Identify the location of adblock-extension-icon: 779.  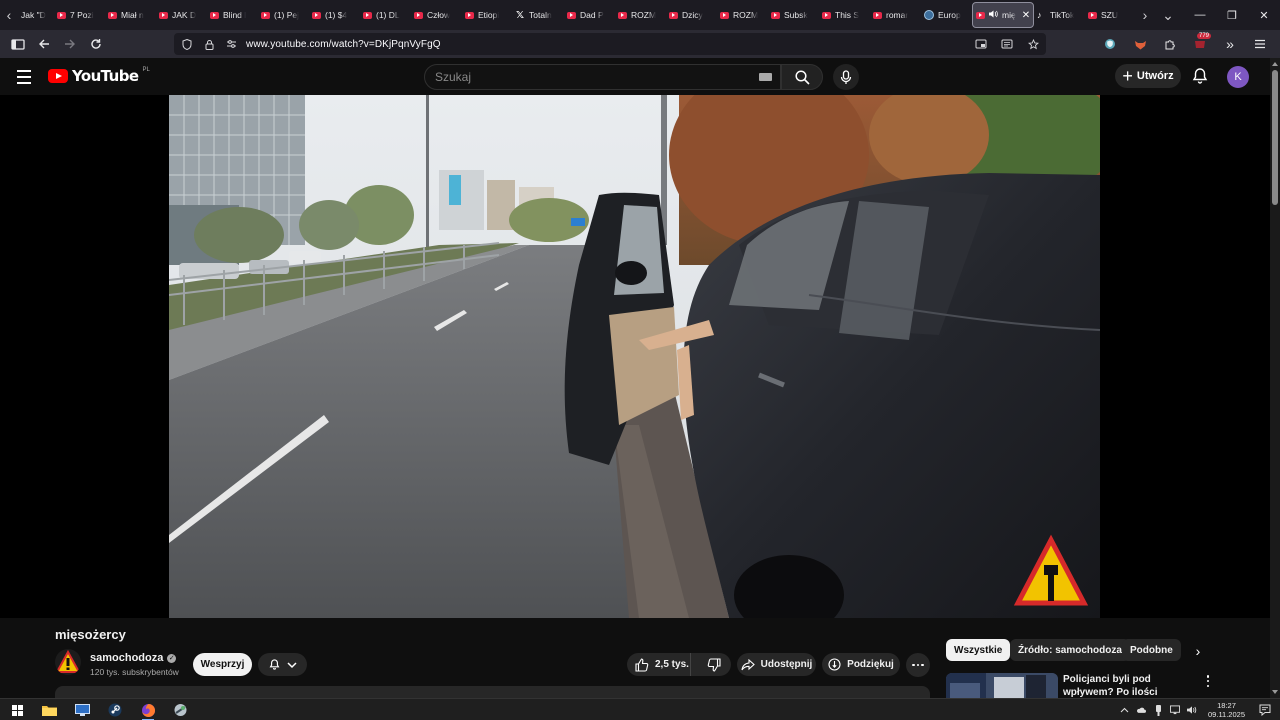
(1200, 44).